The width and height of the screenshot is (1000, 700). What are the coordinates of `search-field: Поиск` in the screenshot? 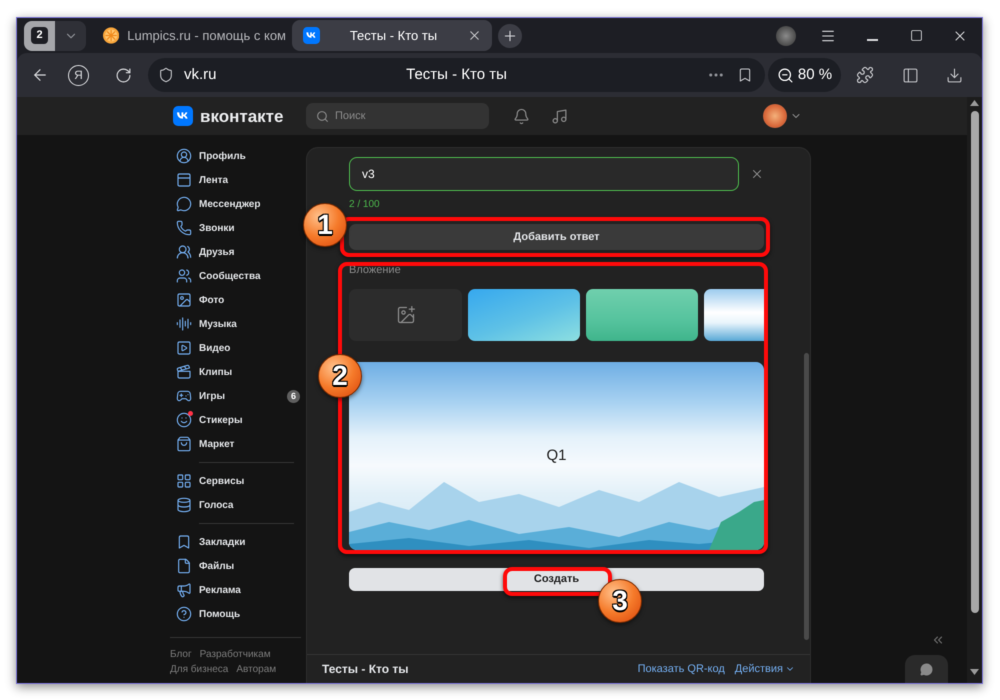 It's located at (397, 116).